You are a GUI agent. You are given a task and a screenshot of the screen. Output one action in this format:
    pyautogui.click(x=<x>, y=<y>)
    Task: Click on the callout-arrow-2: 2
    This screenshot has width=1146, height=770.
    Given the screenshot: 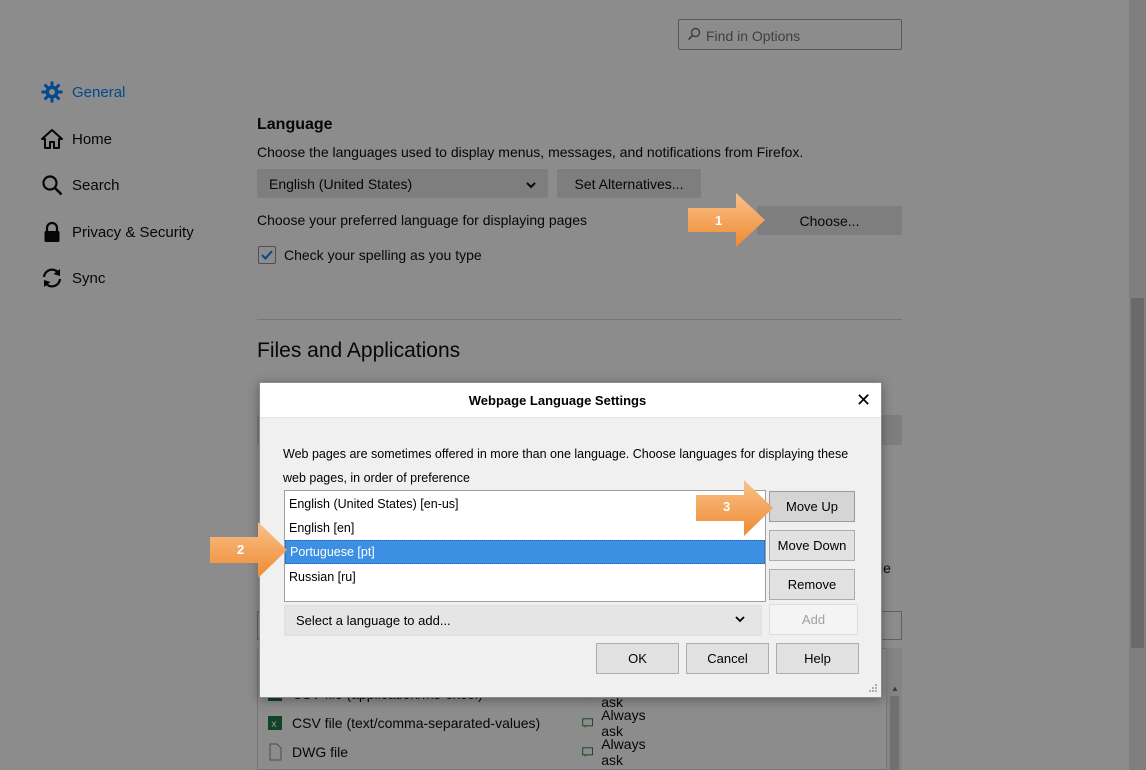 What is the action you would take?
    pyautogui.click(x=249, y=552)
    